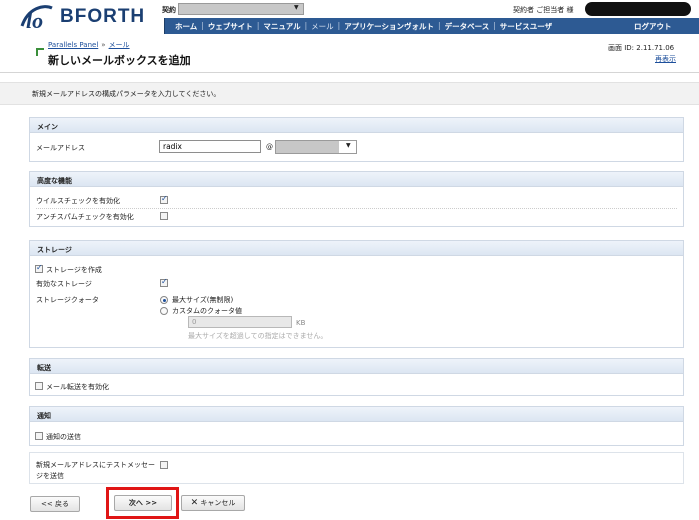 The width and height of the screenshot is (699, 520). I want to click on virus-check-checkbox, so click(164, 199).